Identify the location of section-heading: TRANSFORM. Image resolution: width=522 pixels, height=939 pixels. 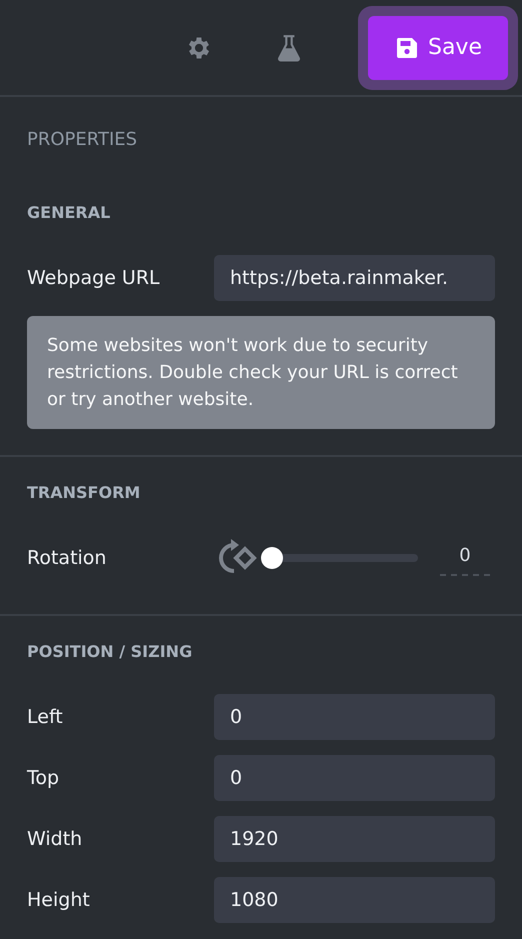
(84, 493).